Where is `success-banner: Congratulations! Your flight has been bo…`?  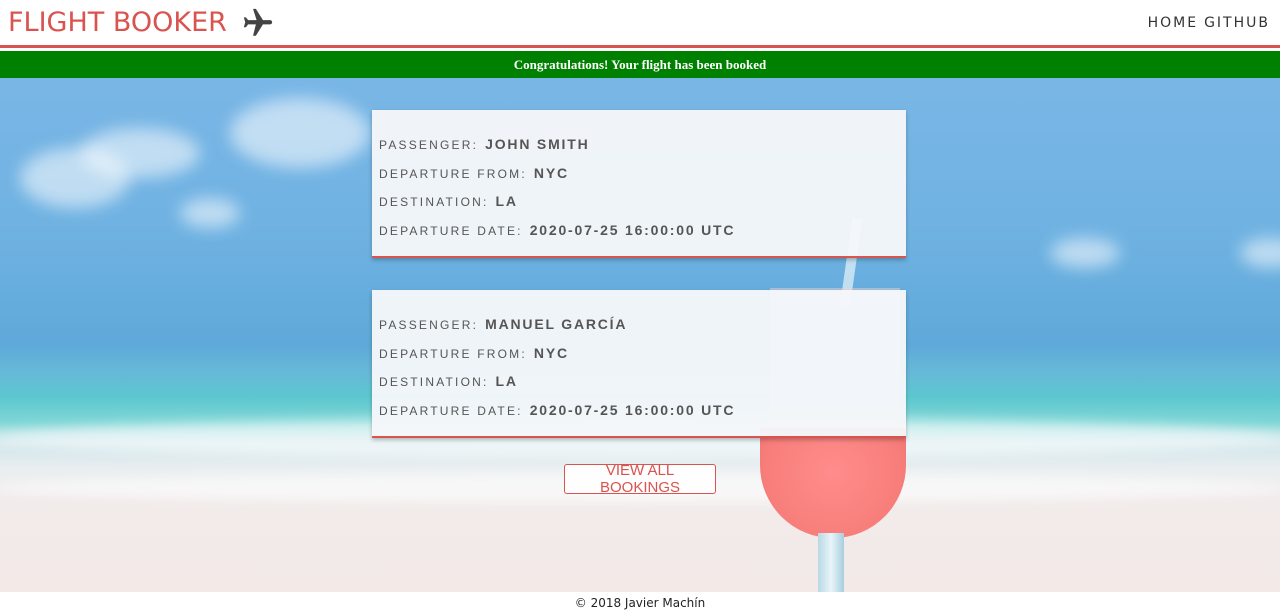 success-banner: Congratulations! Your flight has been bo… is located at coordinates (640, 64).